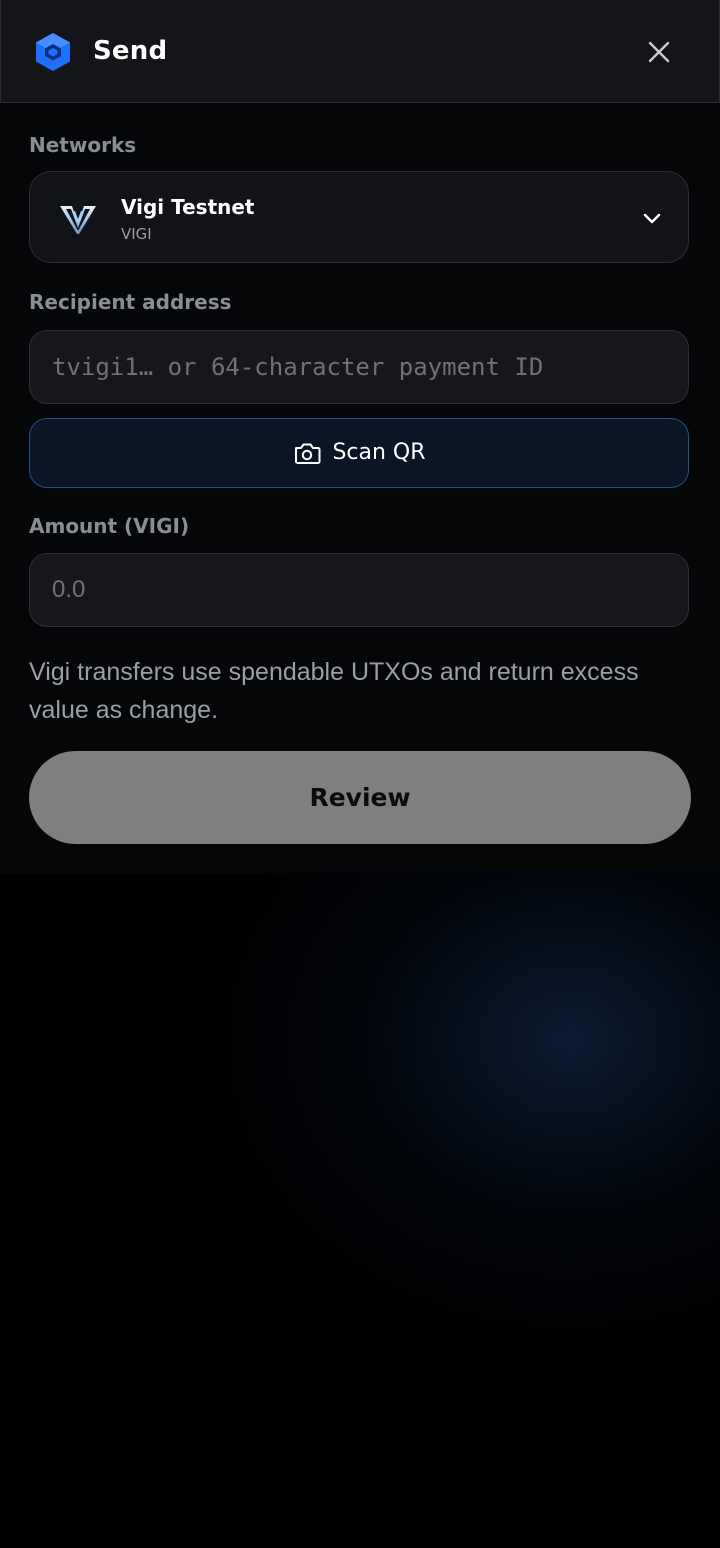  Describe the element at coordinates (308, 453) in the screenshot. I see `camera-icon` at that location.